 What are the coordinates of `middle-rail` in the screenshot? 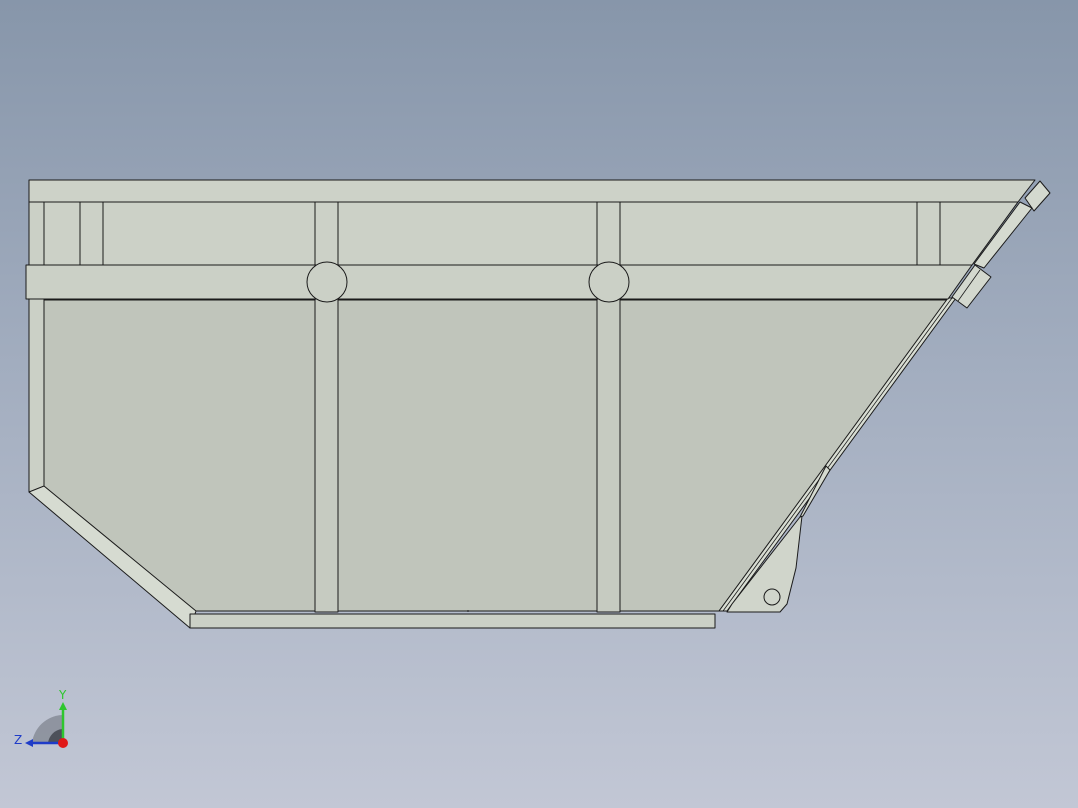 It's located at (499, 282).